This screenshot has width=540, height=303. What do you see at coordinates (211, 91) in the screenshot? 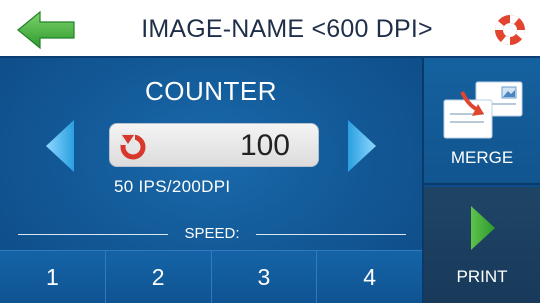
I see `counter-label: COUNTER` at bounding box center [211, 91].